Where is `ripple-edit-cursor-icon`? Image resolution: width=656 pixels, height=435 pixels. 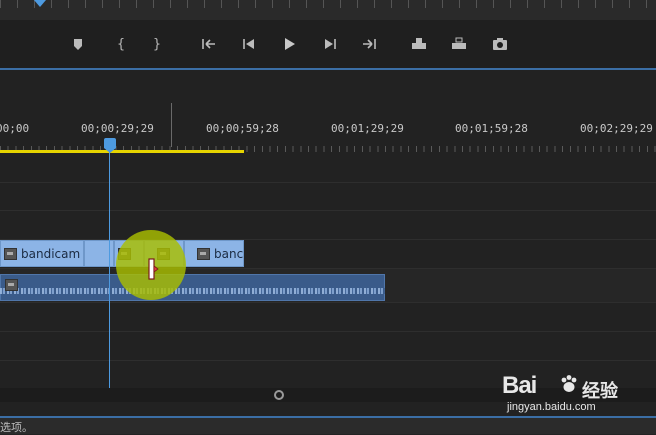 ripple-edit-cursor-icon is located at coordinates (153, 269).